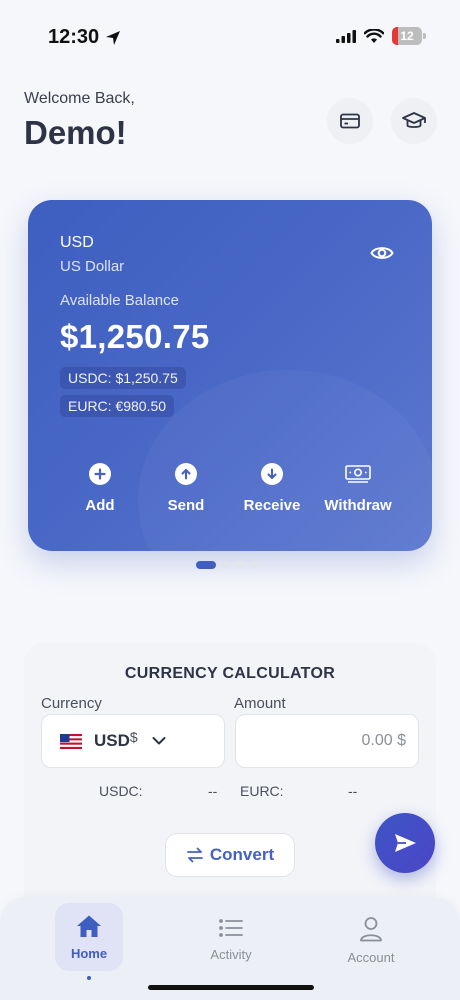 This screenshot has width=460, height=1000. Describe the element at coordinates (272, 505) in the screenshot. I see `receive-label: Receive` at that location.